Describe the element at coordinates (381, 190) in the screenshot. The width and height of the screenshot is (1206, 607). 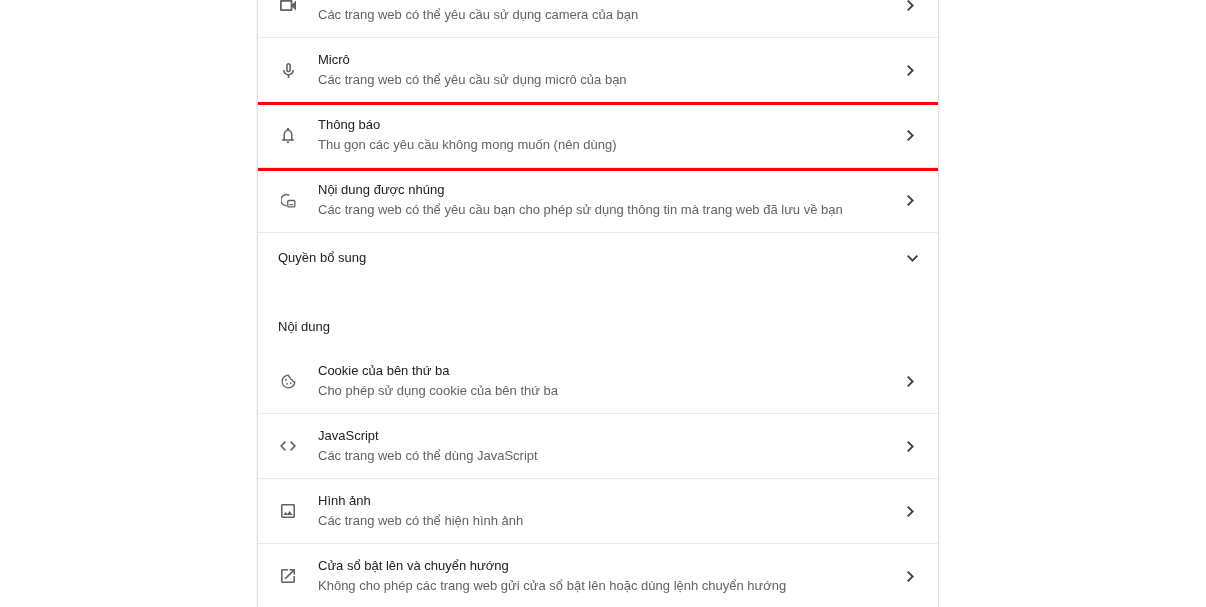
I see `row-title: Nội dung được nhúng` at that location.